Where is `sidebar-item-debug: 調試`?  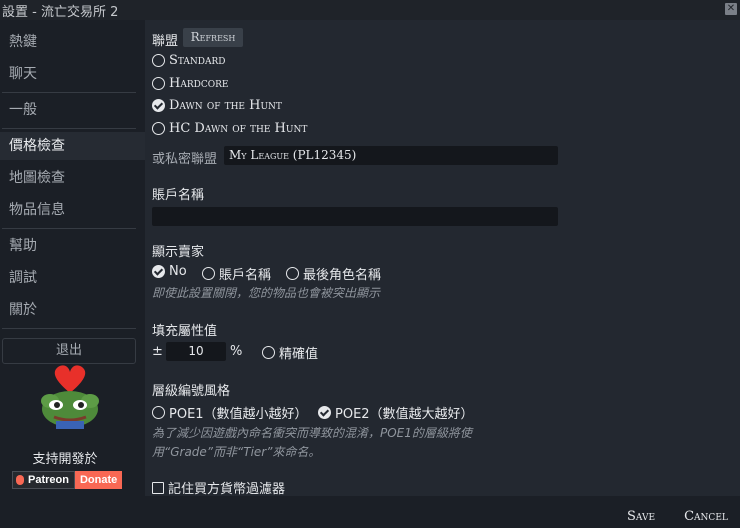 sidebar-item-debug: 調試 is located at coordinates (72, 278).